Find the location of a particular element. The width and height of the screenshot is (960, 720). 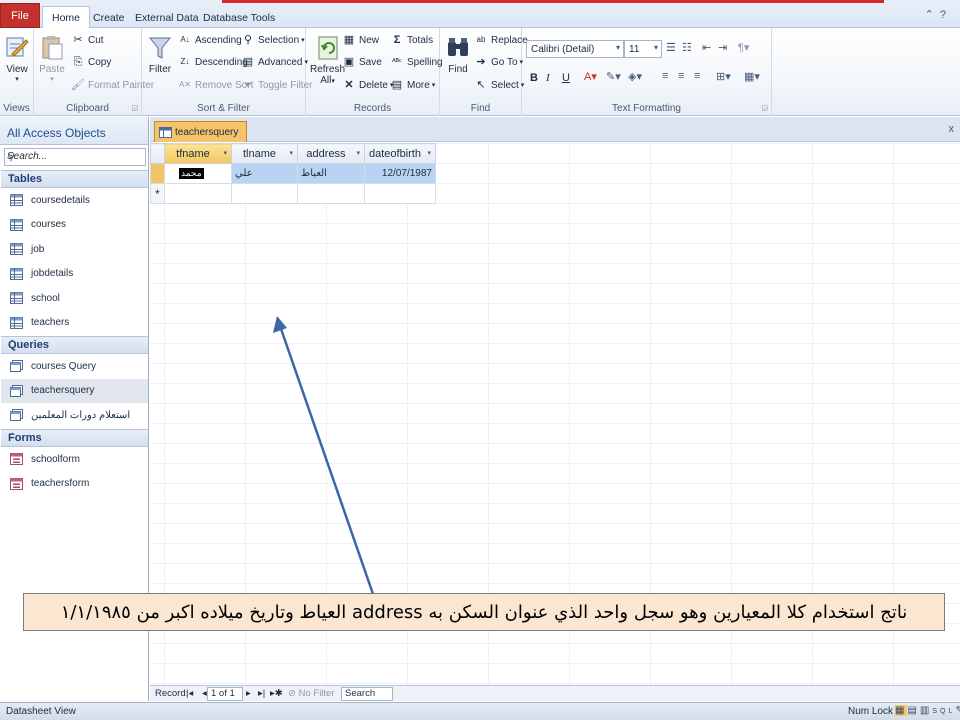

toggle-filter-button: ⏷ Toggle Filter is located at coordinates (277, 85).